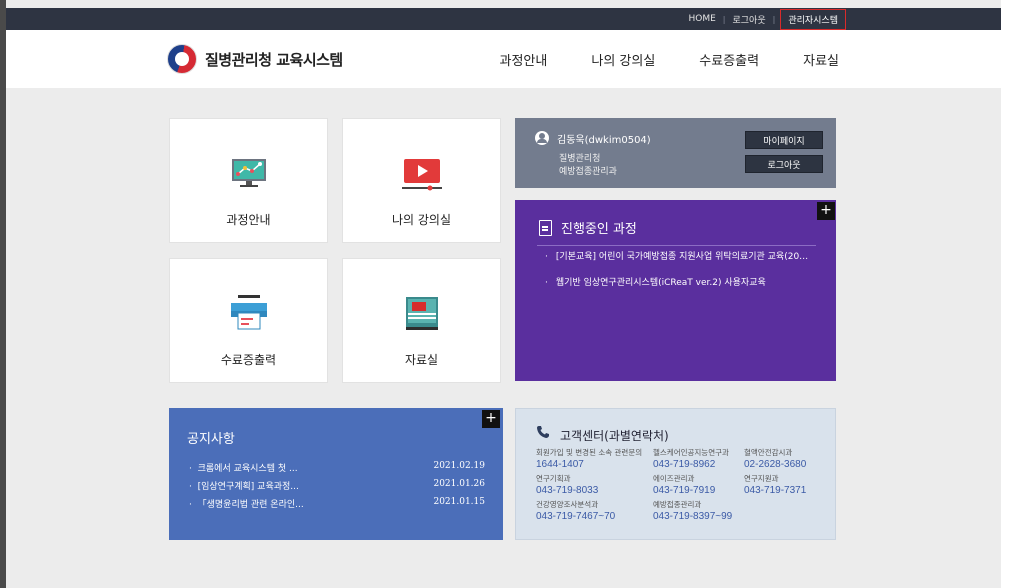  I want to click on utility-links: HOME | 로그아웃 | 관리자시스템, so click(767, 19).